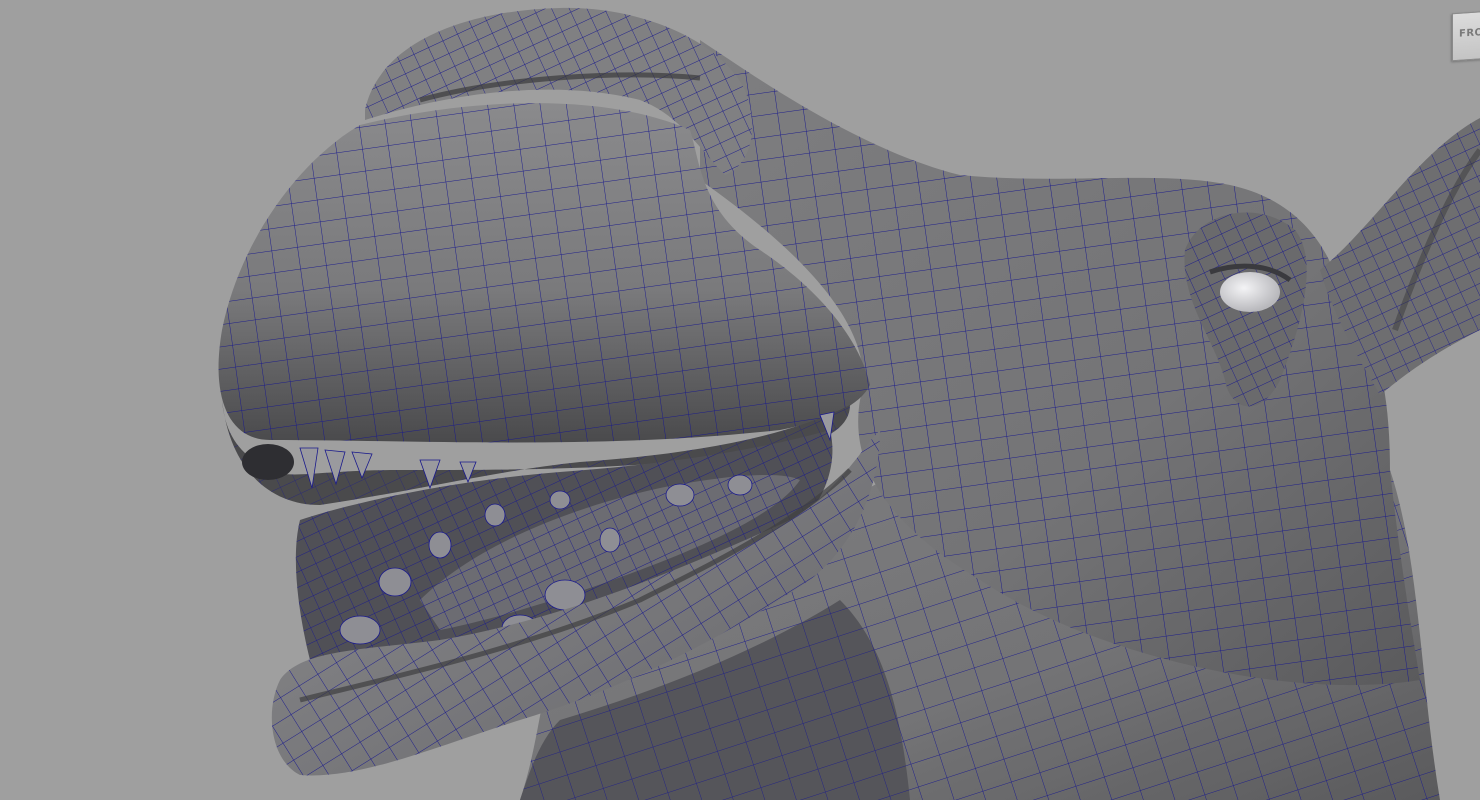 The width and height of the screenshot is (1480, 800). I want to click on nostril, so click(268, 462).